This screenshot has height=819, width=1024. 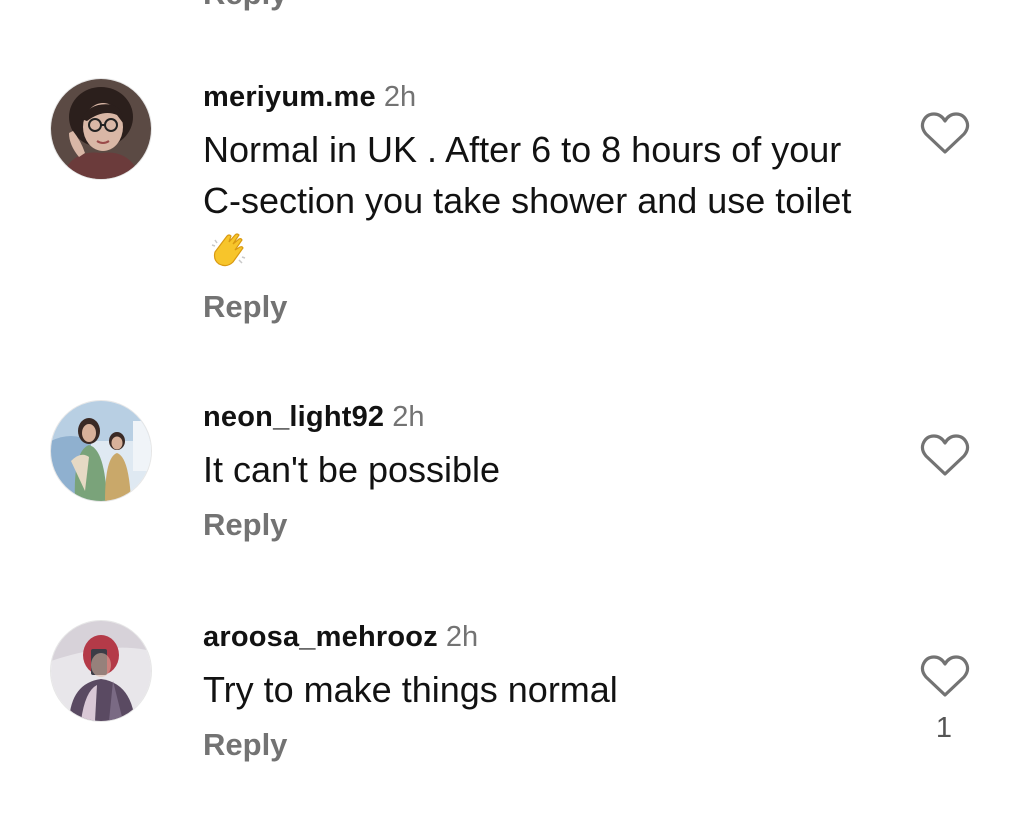 What do you see at coordinates (533, 417) in the screenshot?
I see `comment-meta: neon_light92 2h` at bounding box center [533, 417].